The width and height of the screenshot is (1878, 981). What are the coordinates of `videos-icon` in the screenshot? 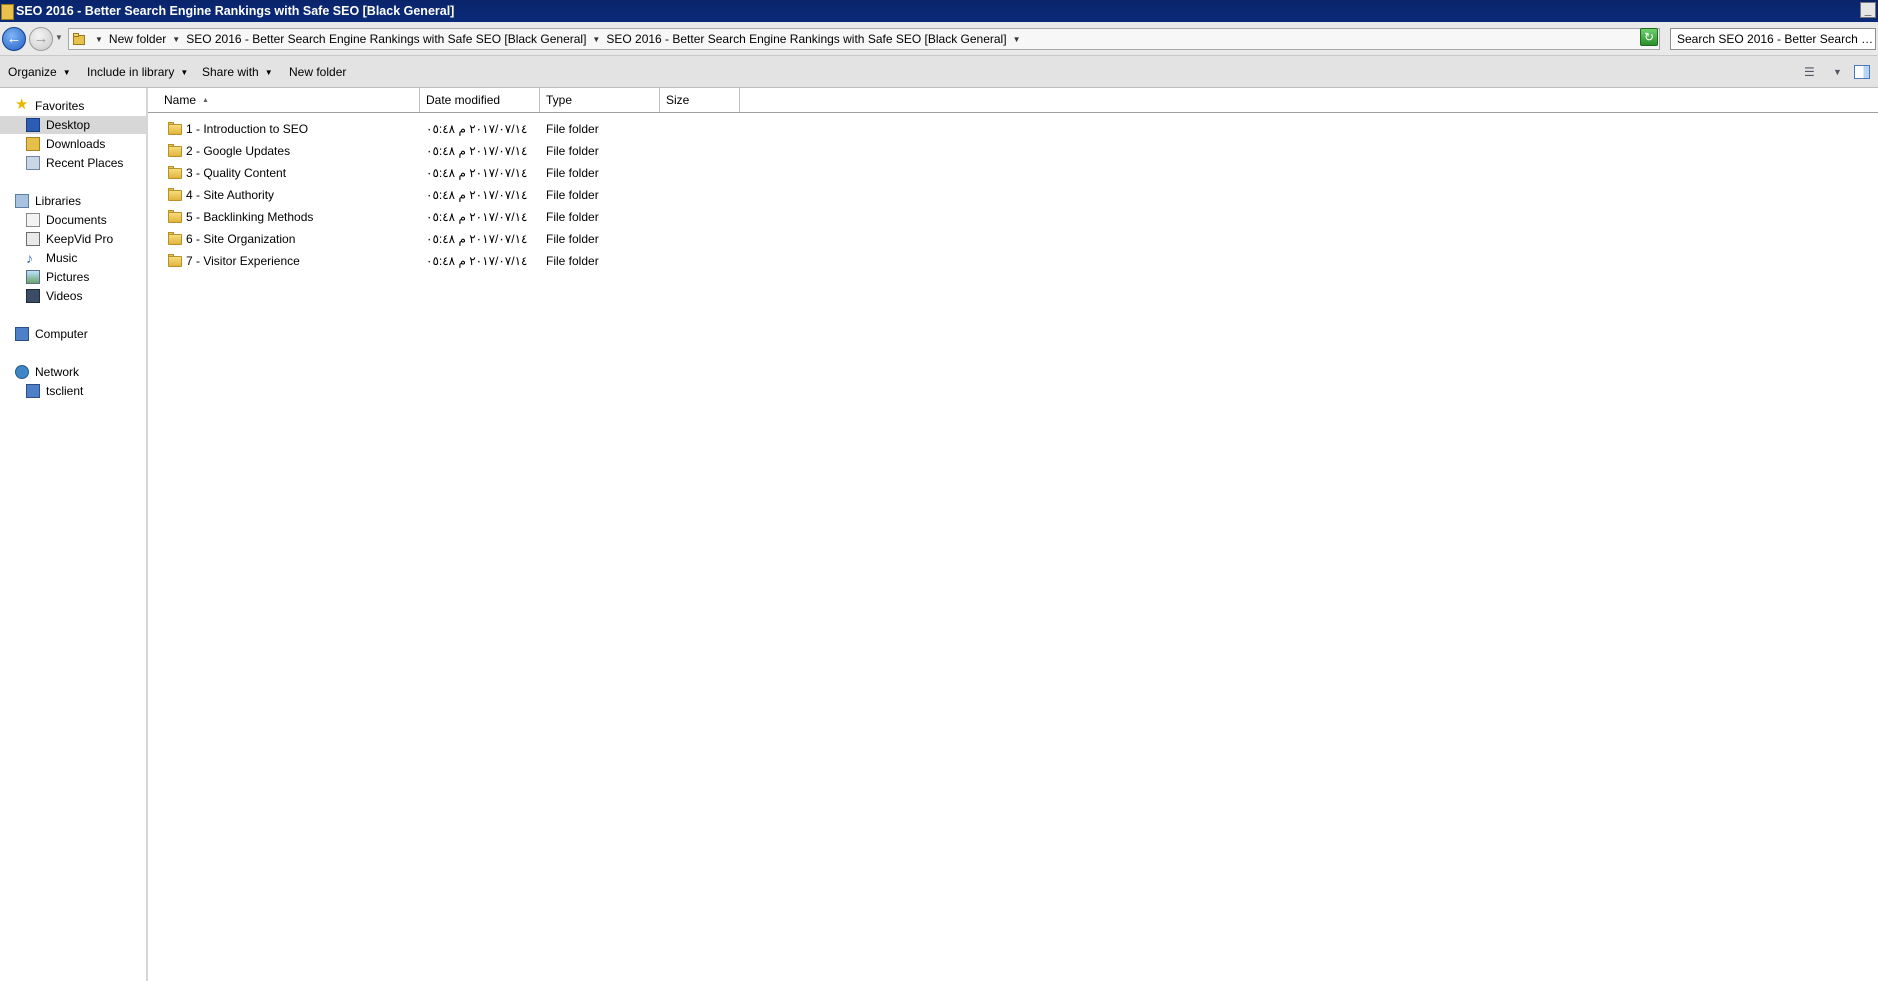 It's located at (33, 296).